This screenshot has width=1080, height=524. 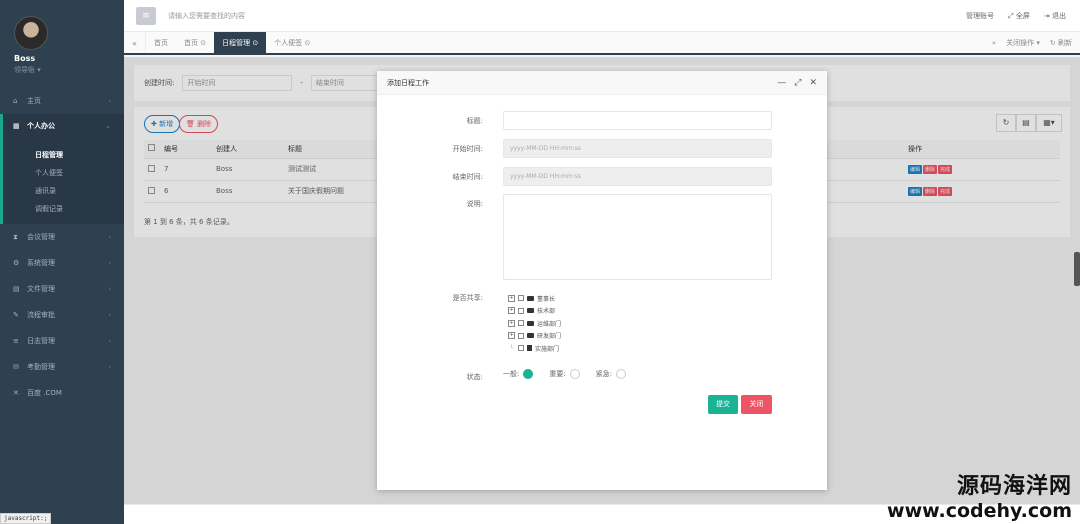 I want to click on sidebar-item-system: ⚙ 系统管理 ‹, so click(x=62, y=263).